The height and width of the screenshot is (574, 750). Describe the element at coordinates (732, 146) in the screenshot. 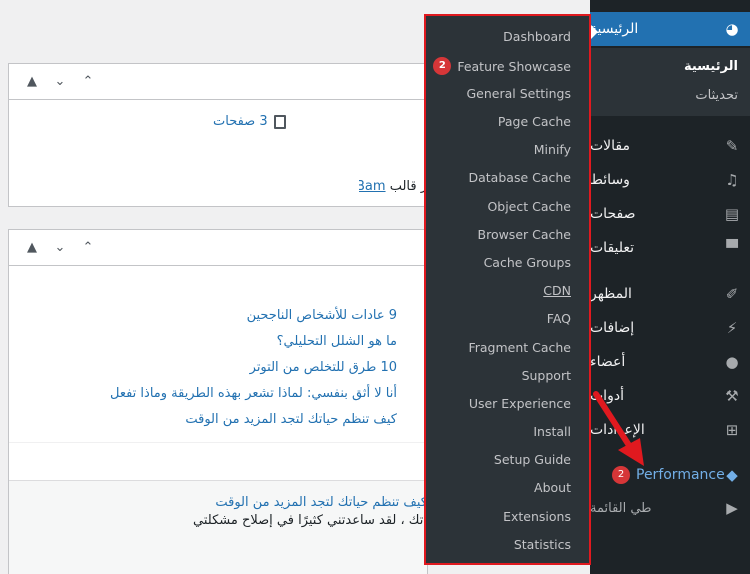

I see `pin-icon: ✎` at that location.